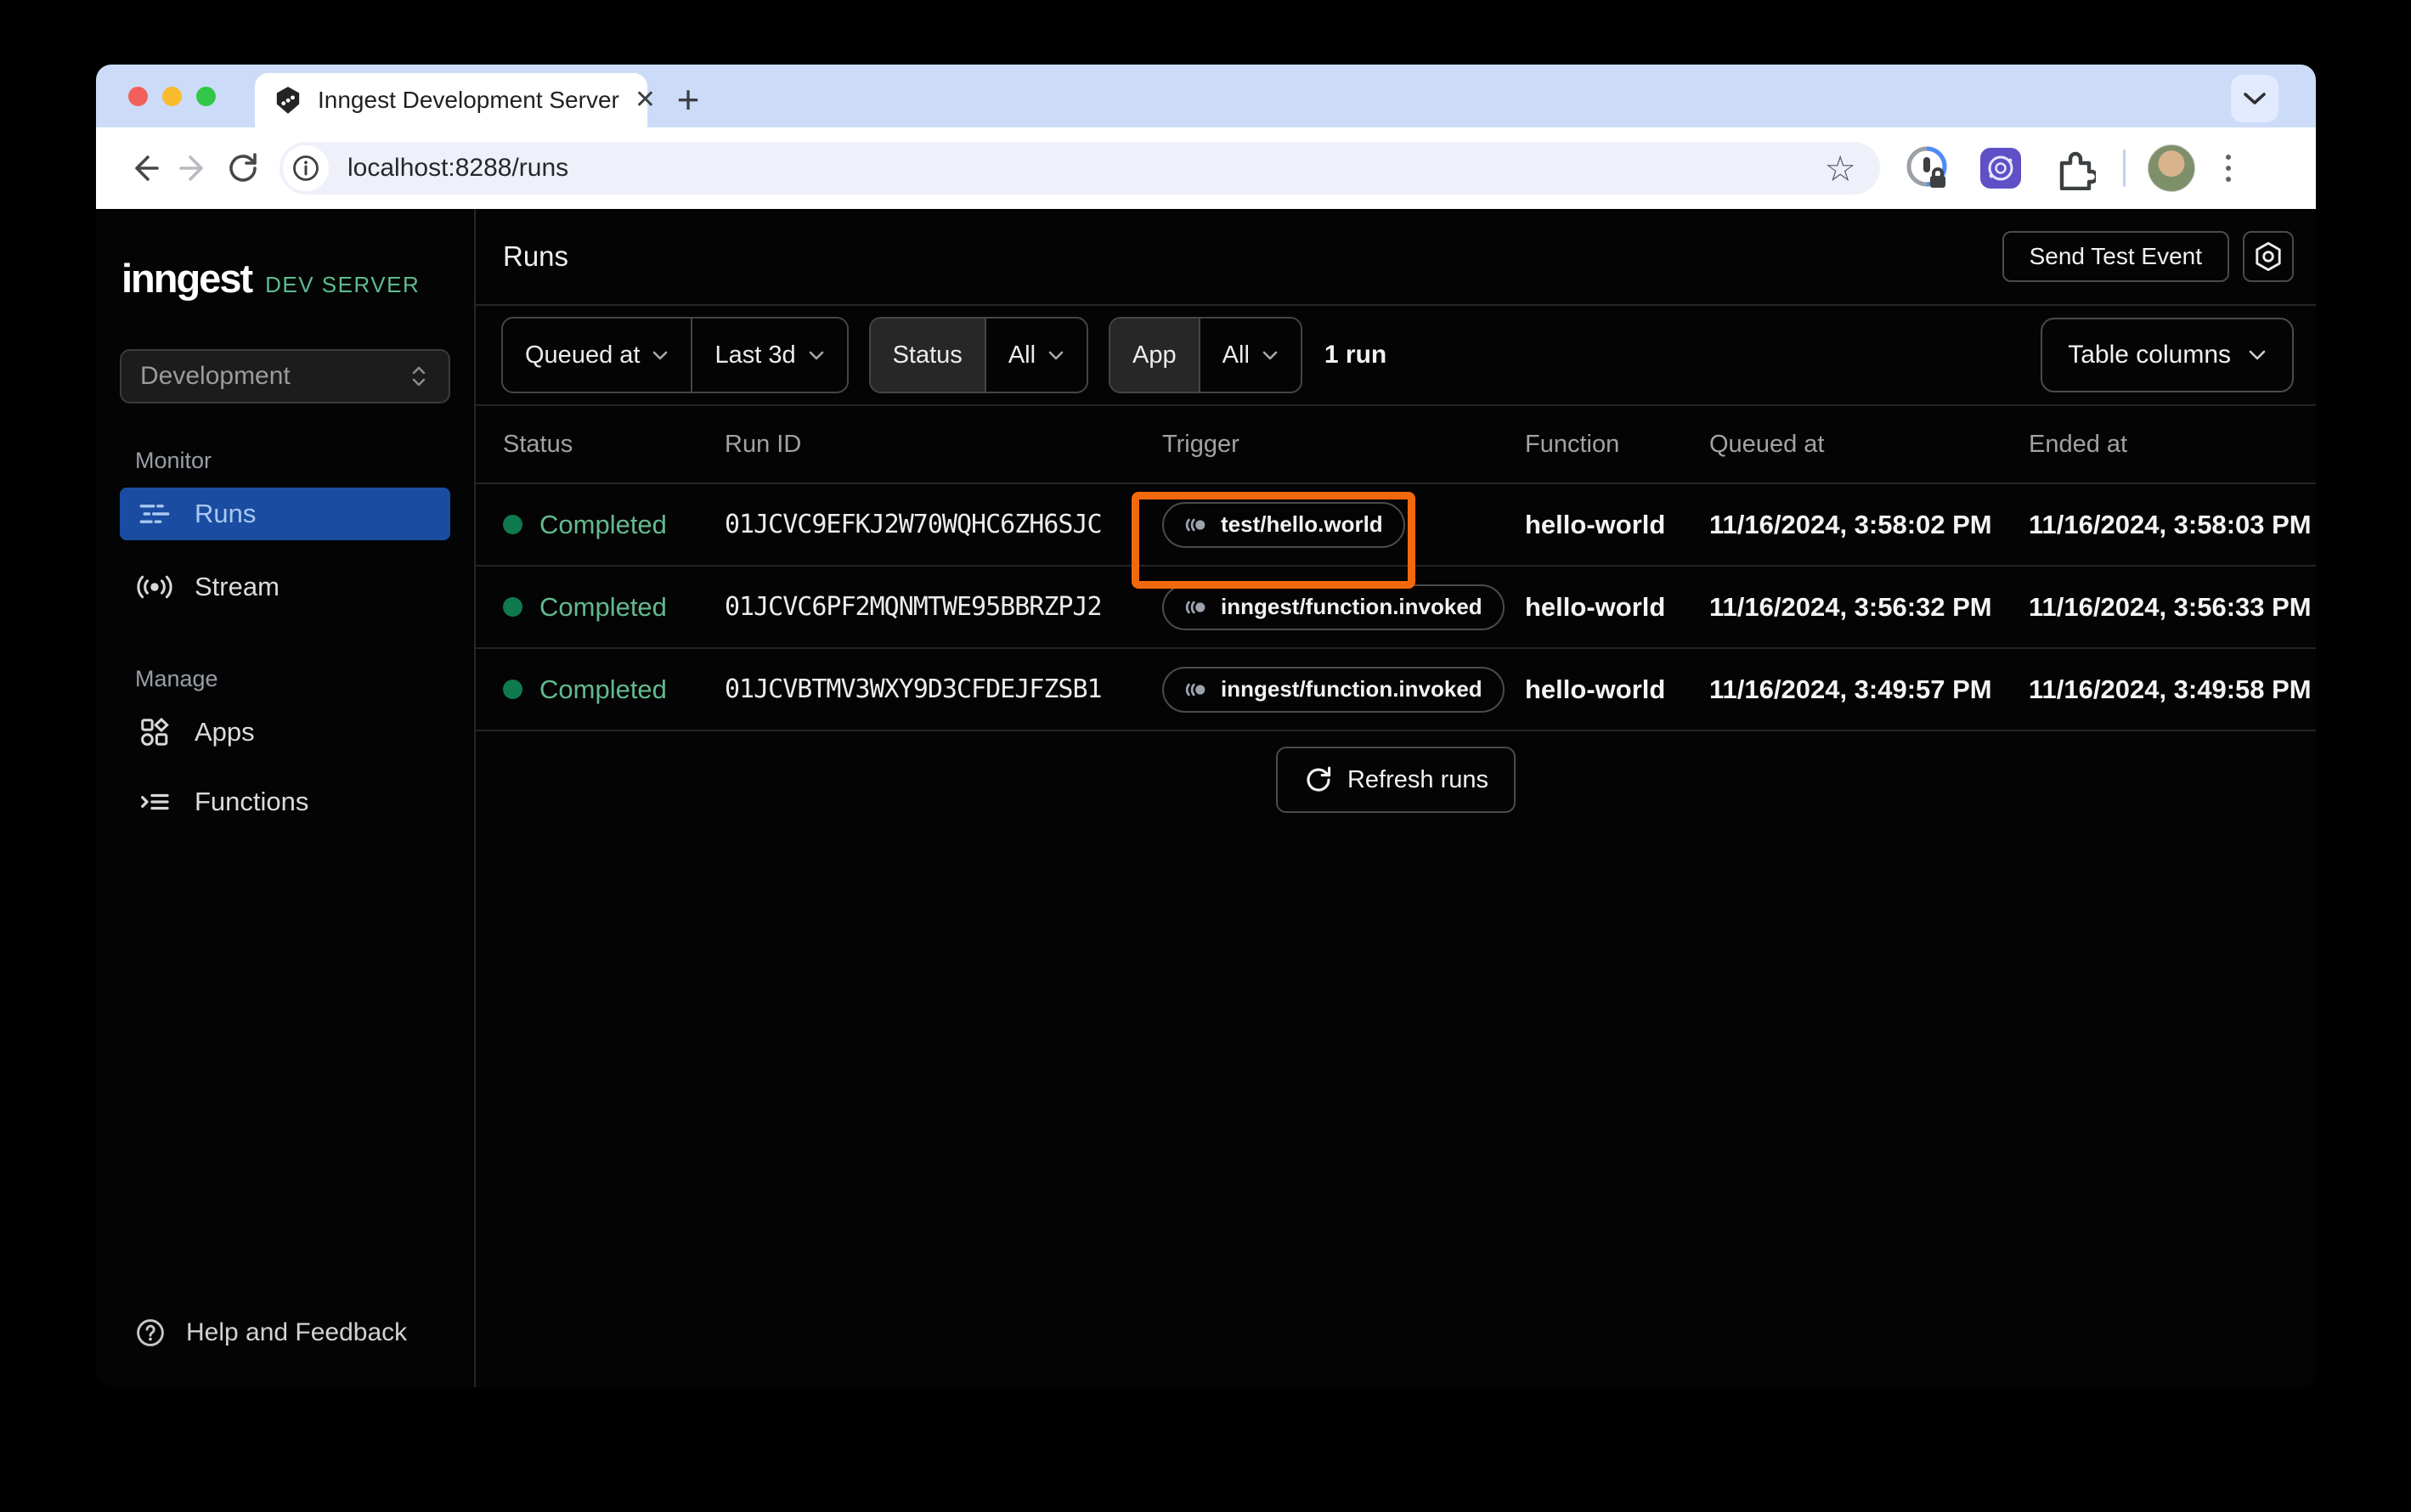 The image size is (2411, 1512). I want to click on sidebar-item-label: Stream, so click(237, 586).